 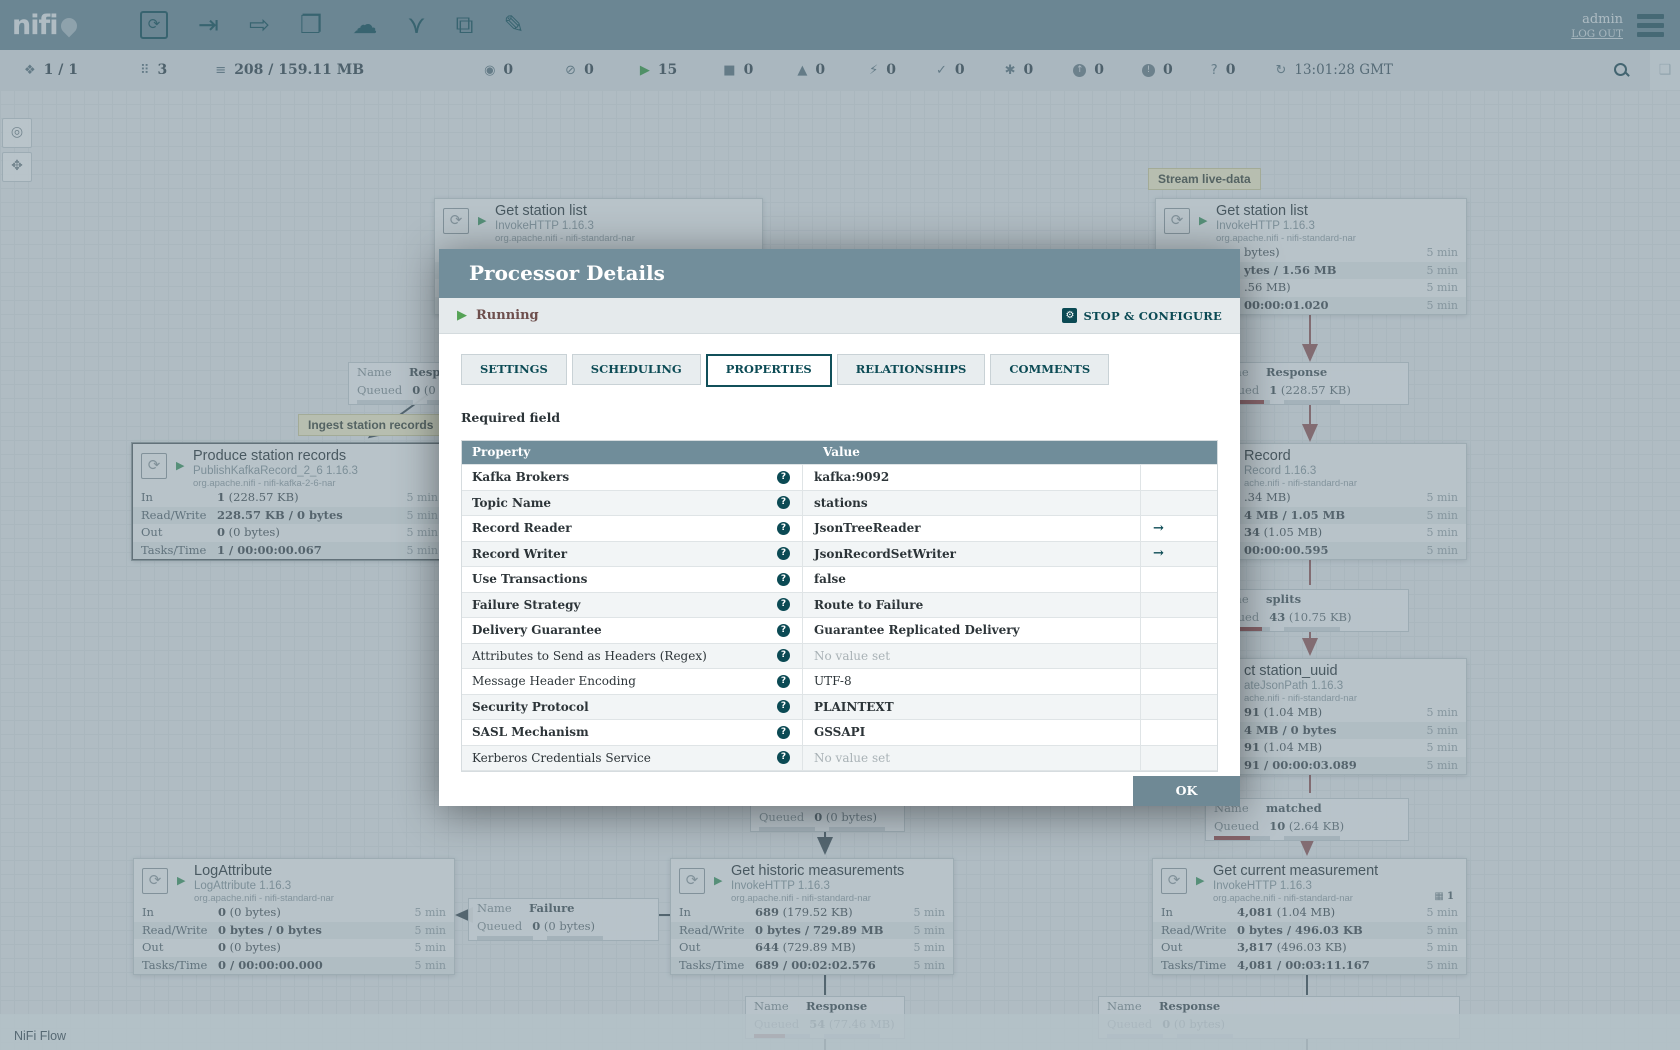 I want to click on tab-settings: SETTINGS, so click(x=514, y=369).